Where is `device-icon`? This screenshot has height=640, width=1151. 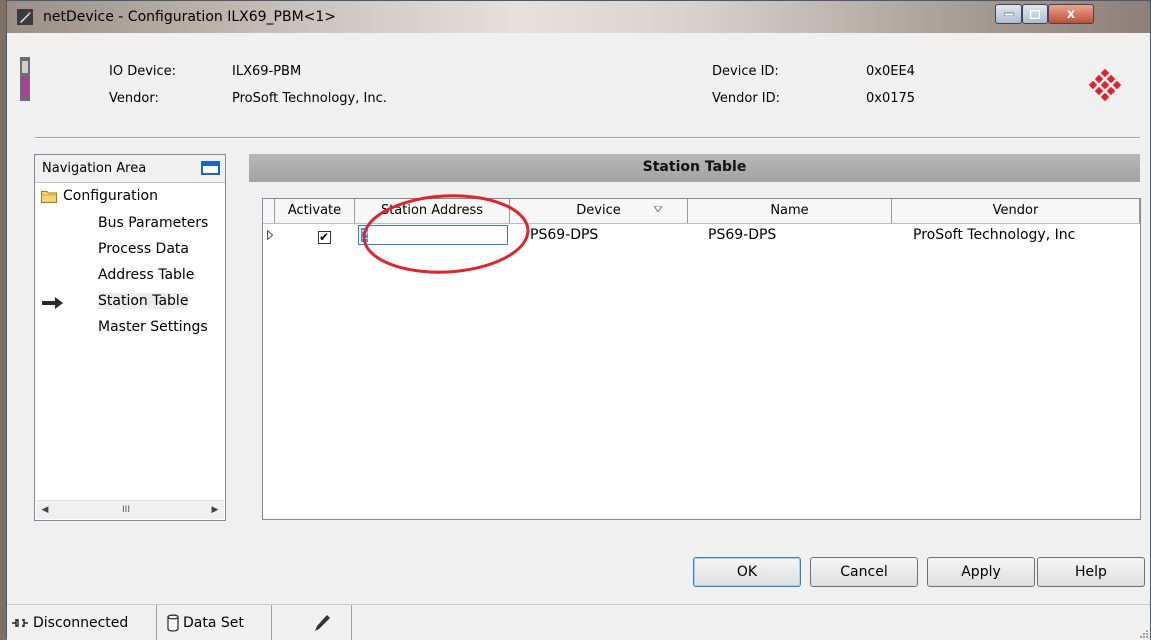
device-icon is located at coordinates (25, 79).